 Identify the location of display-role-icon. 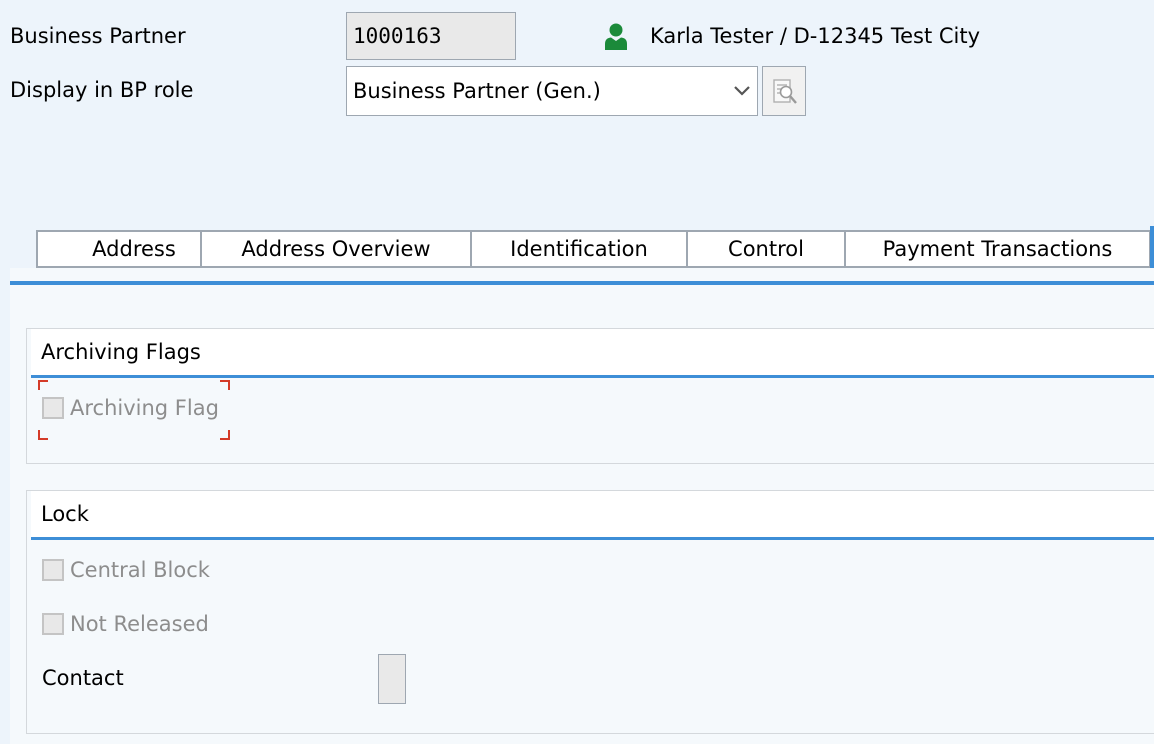
(785, 91).